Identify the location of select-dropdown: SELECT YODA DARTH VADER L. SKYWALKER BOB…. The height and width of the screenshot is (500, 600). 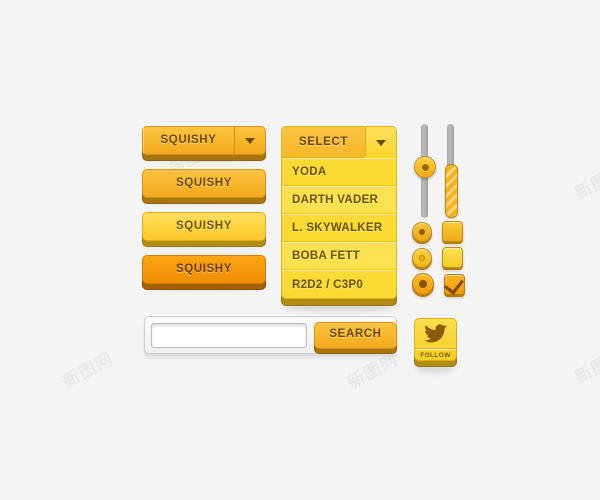
(339, 218).